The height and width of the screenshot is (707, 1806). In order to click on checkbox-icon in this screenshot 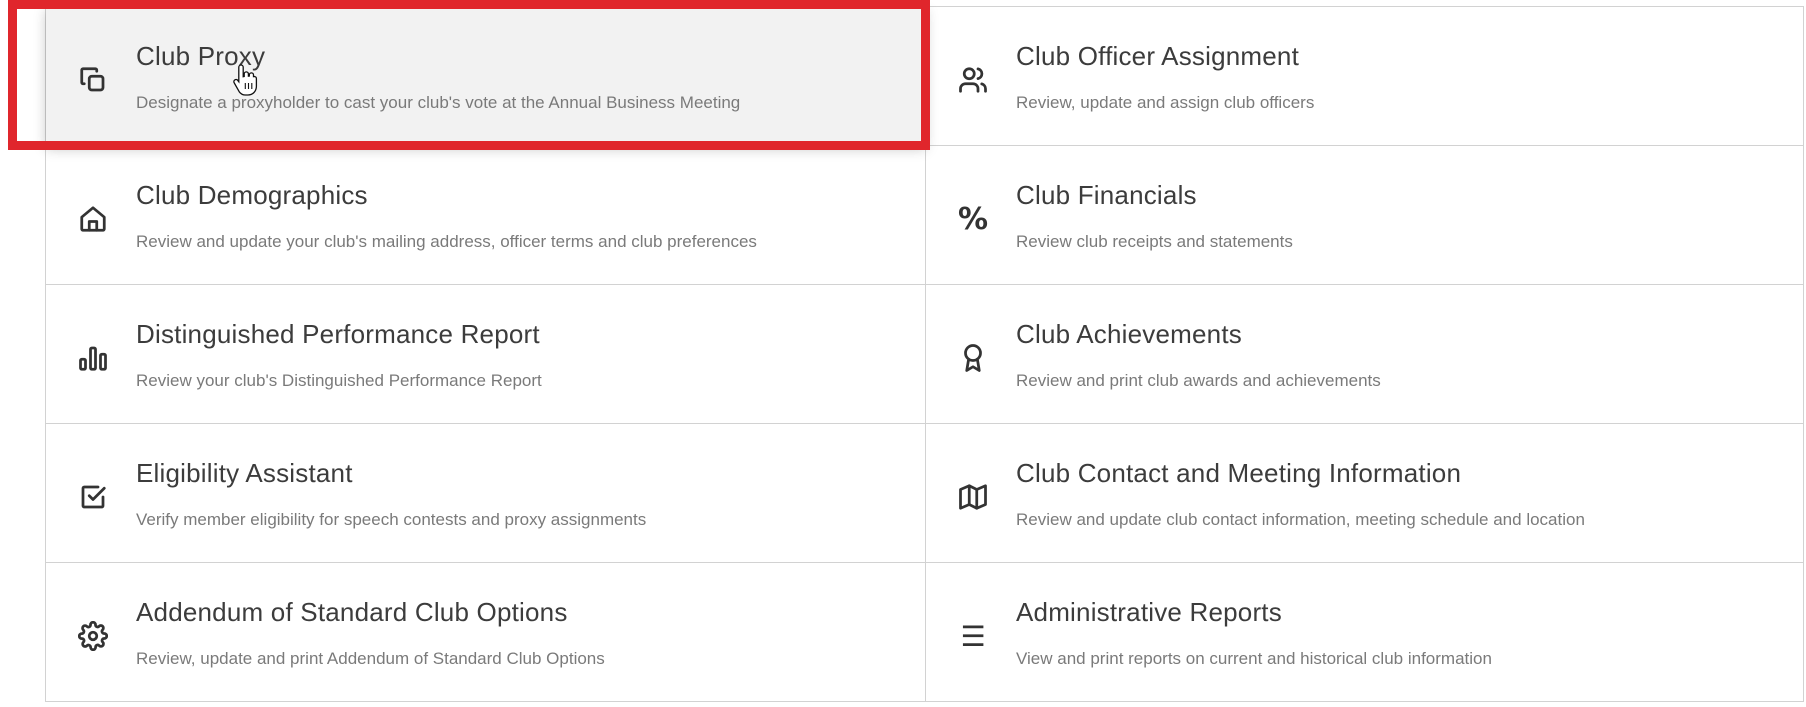, I will do `click(93, 497)`.